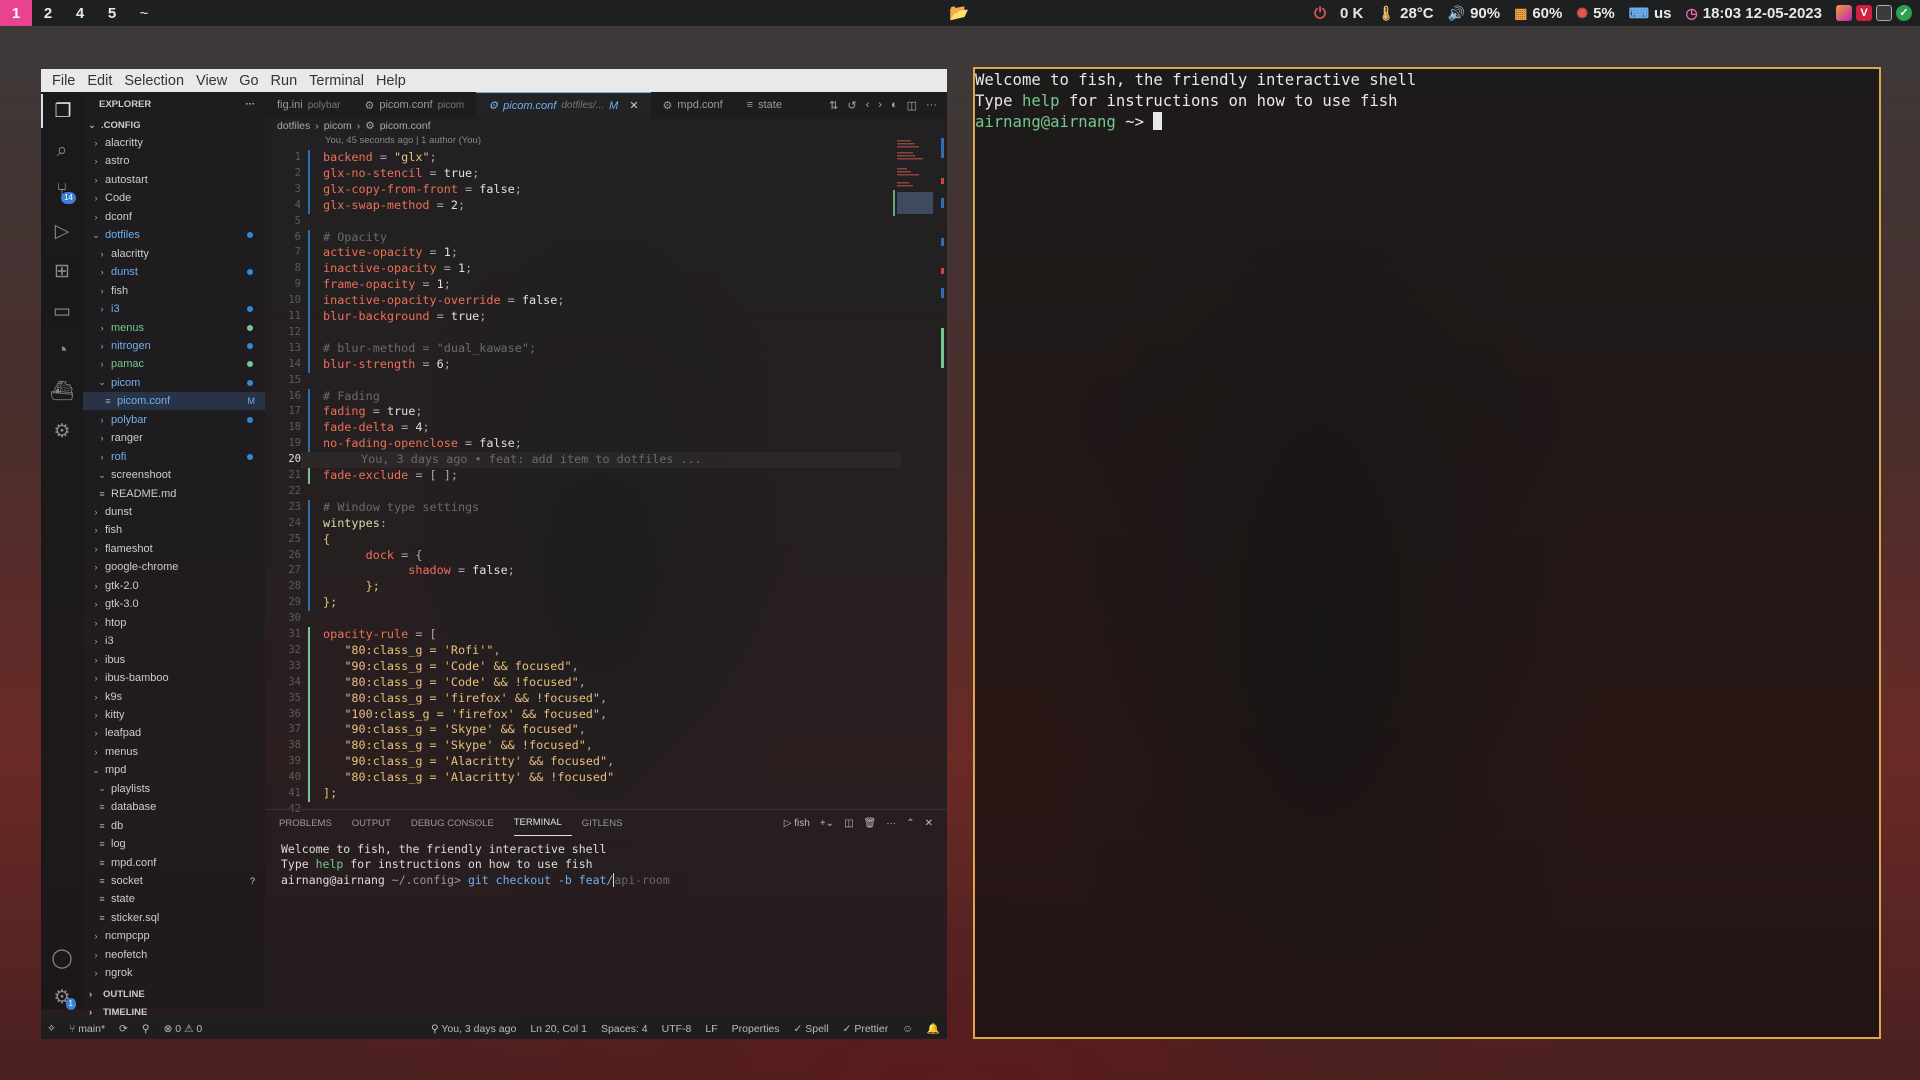  What do you see at coordinates (62, 997) in the screenshot?
I see `manage-gear-icon: ⚙ 1` at bounding box center [62, 997].